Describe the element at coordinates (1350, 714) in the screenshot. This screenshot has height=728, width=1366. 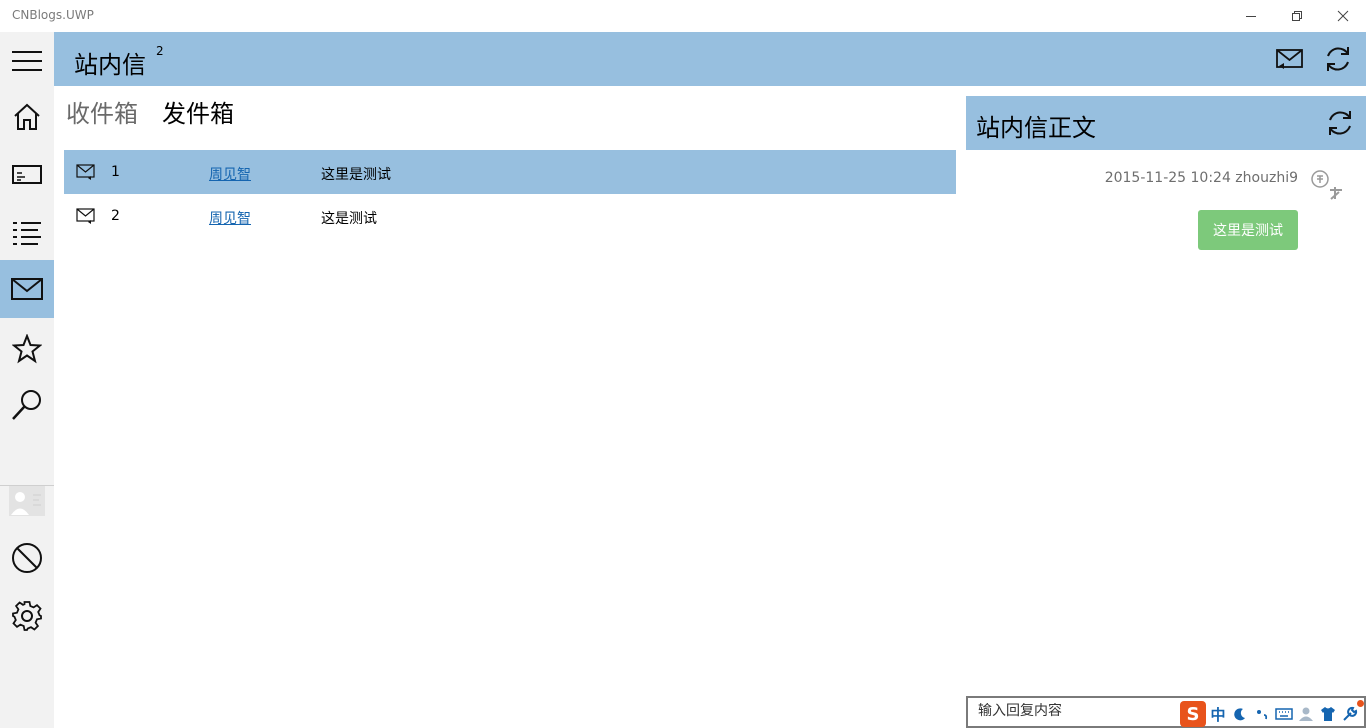
I see `wrench-icon` at that location.